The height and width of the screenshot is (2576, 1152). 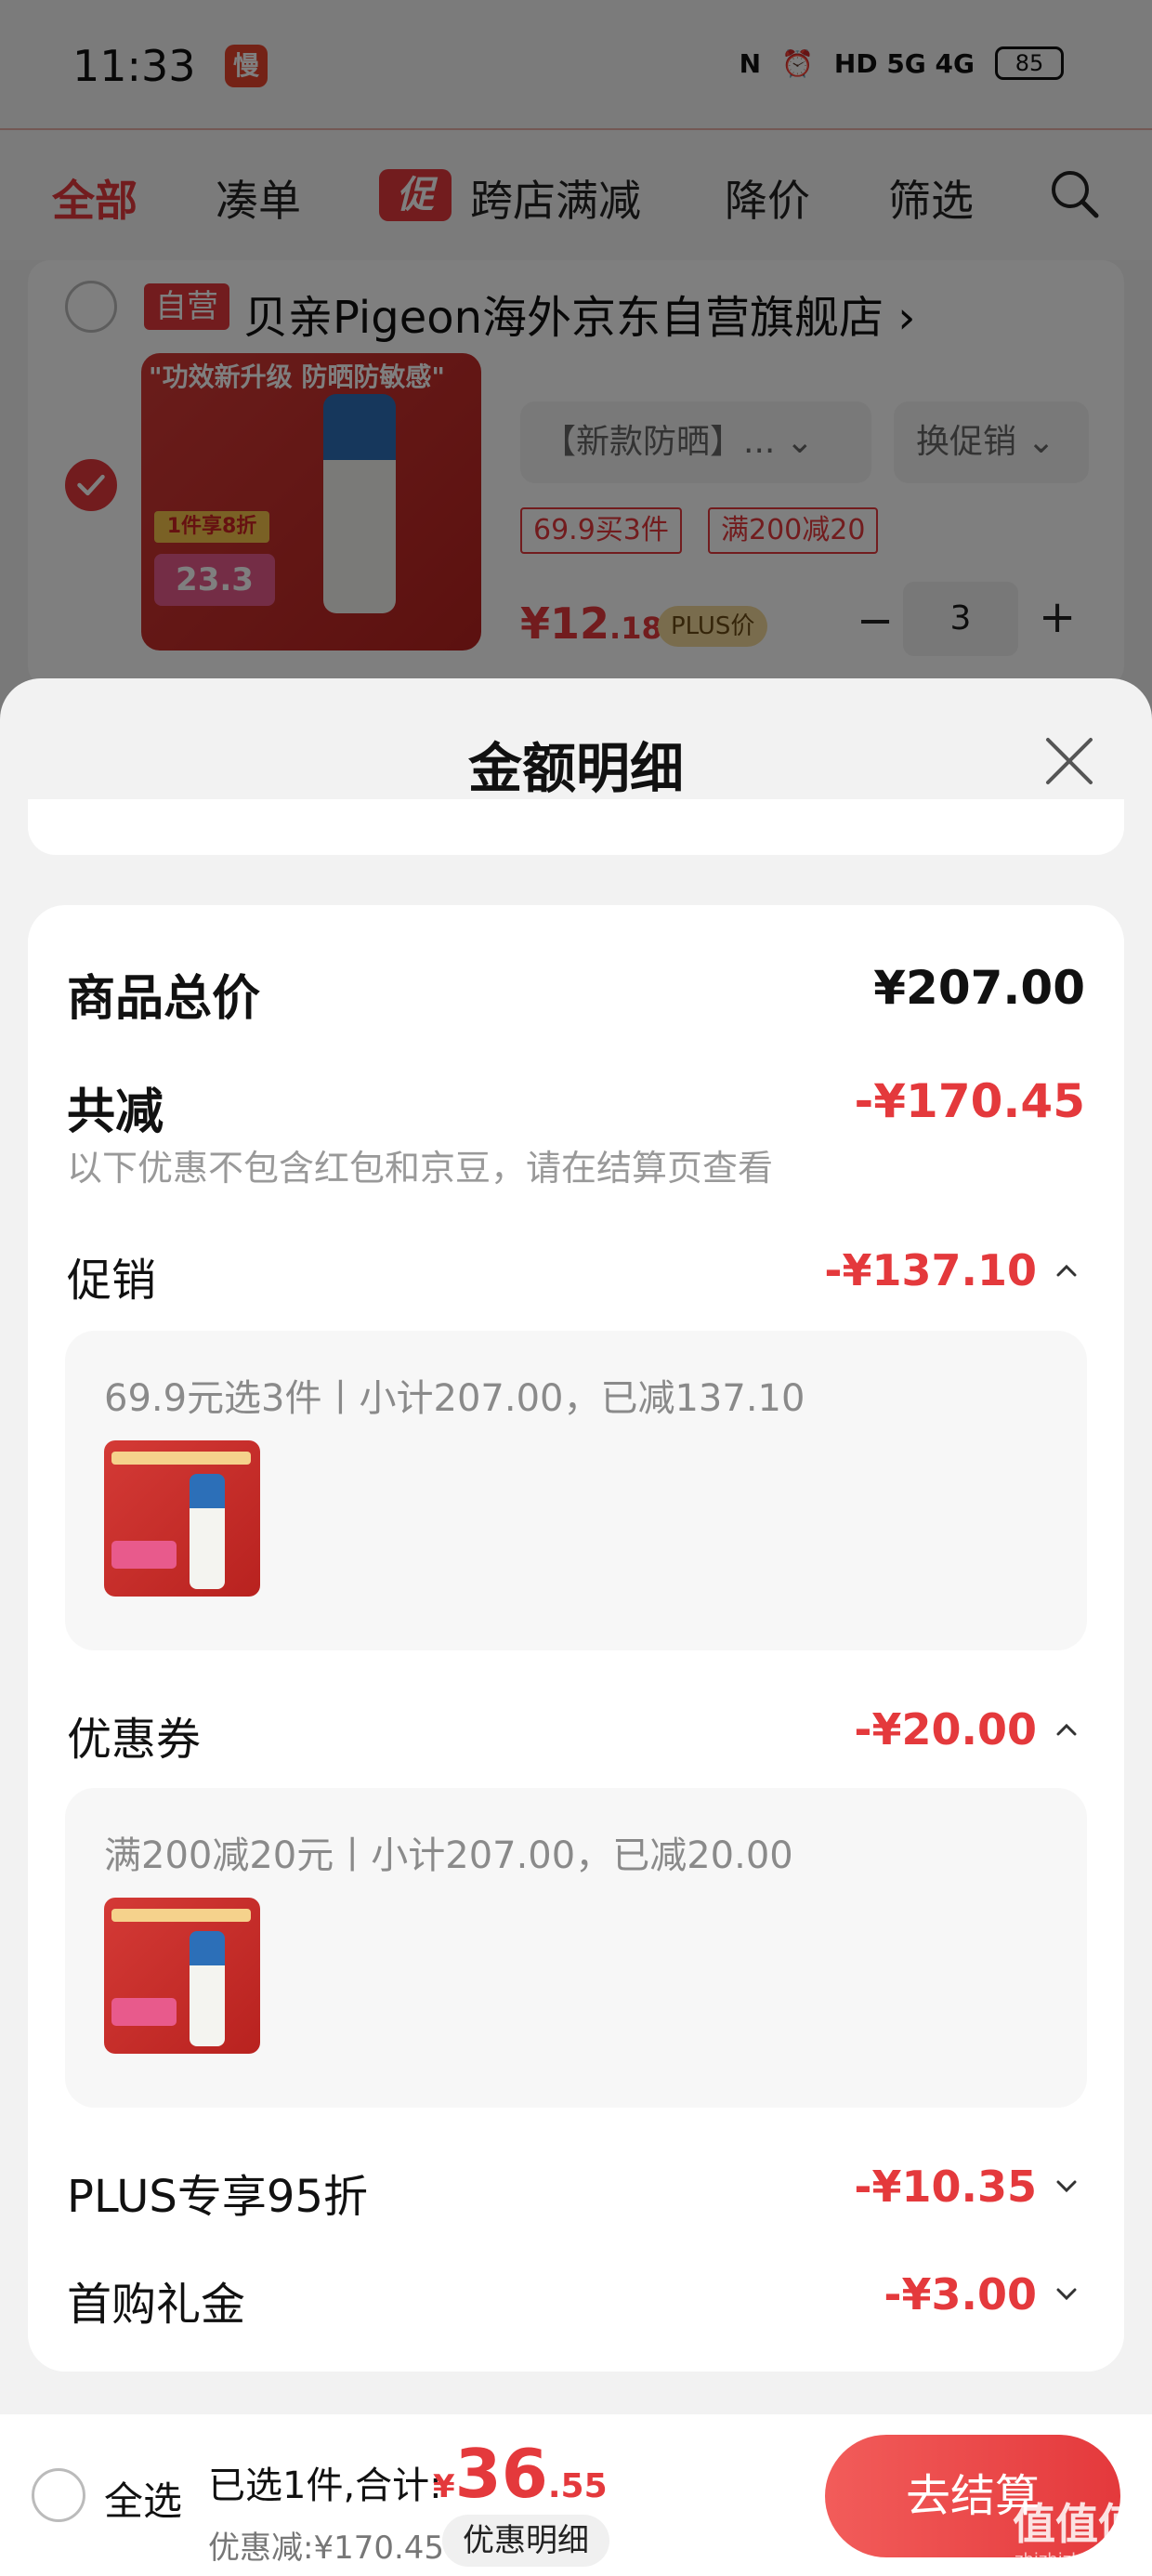 I want to click on plus-discount-amount: -¥10.35, so click(x=945, y=2187).